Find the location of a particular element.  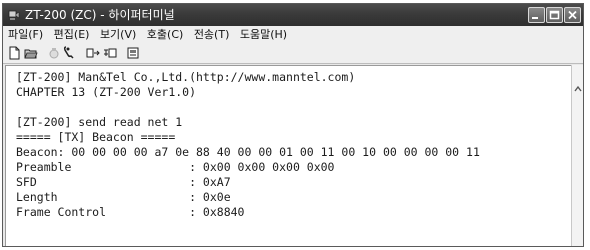

hyperterminal-icon is located at coordinates (14, 15).